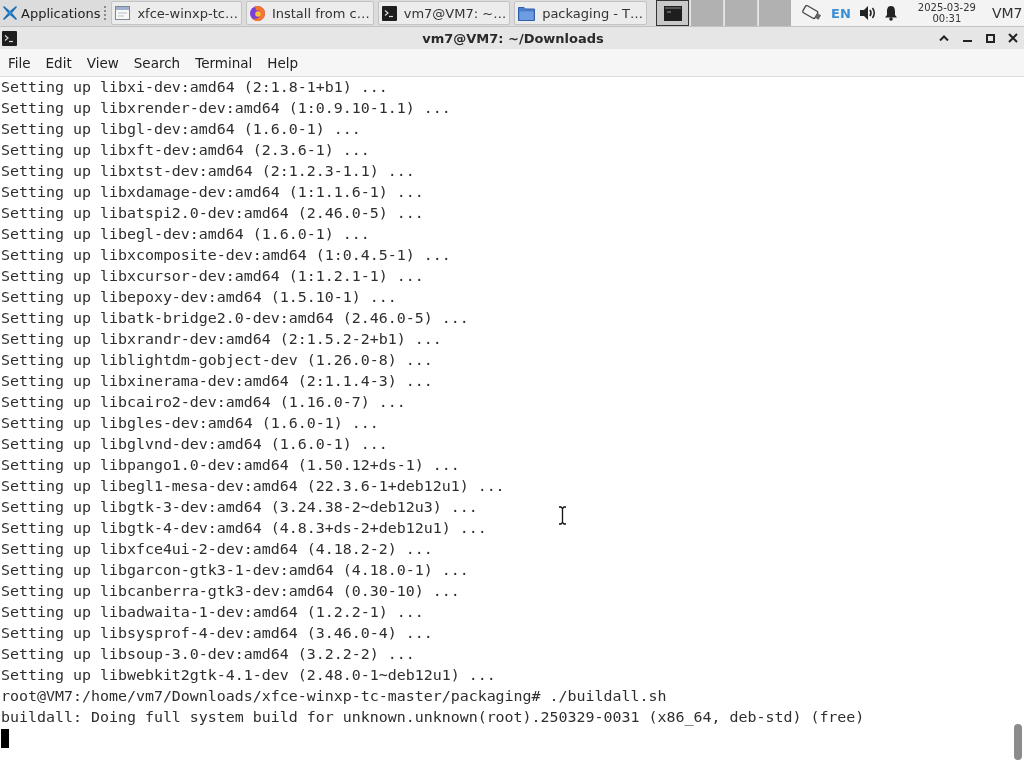 The width and height of the screenshot is (1024, 768). I want to click on menu-item: Help, so click(282, 62).